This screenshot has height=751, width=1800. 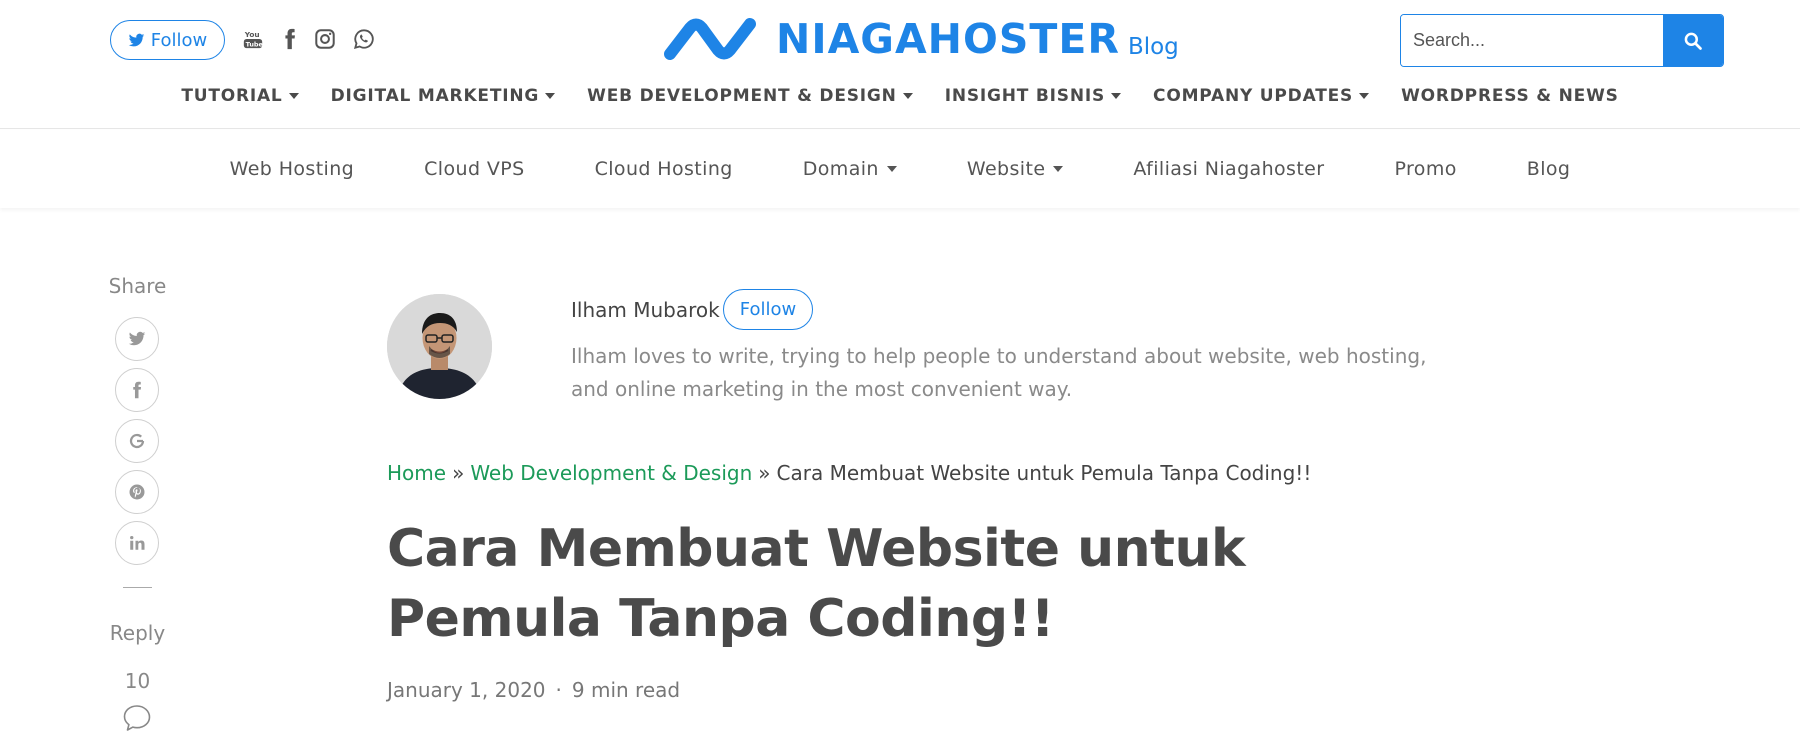 I want to click on nav-afiliasi: Afiliasi Niagahoster, so click(x=1228, y=169).